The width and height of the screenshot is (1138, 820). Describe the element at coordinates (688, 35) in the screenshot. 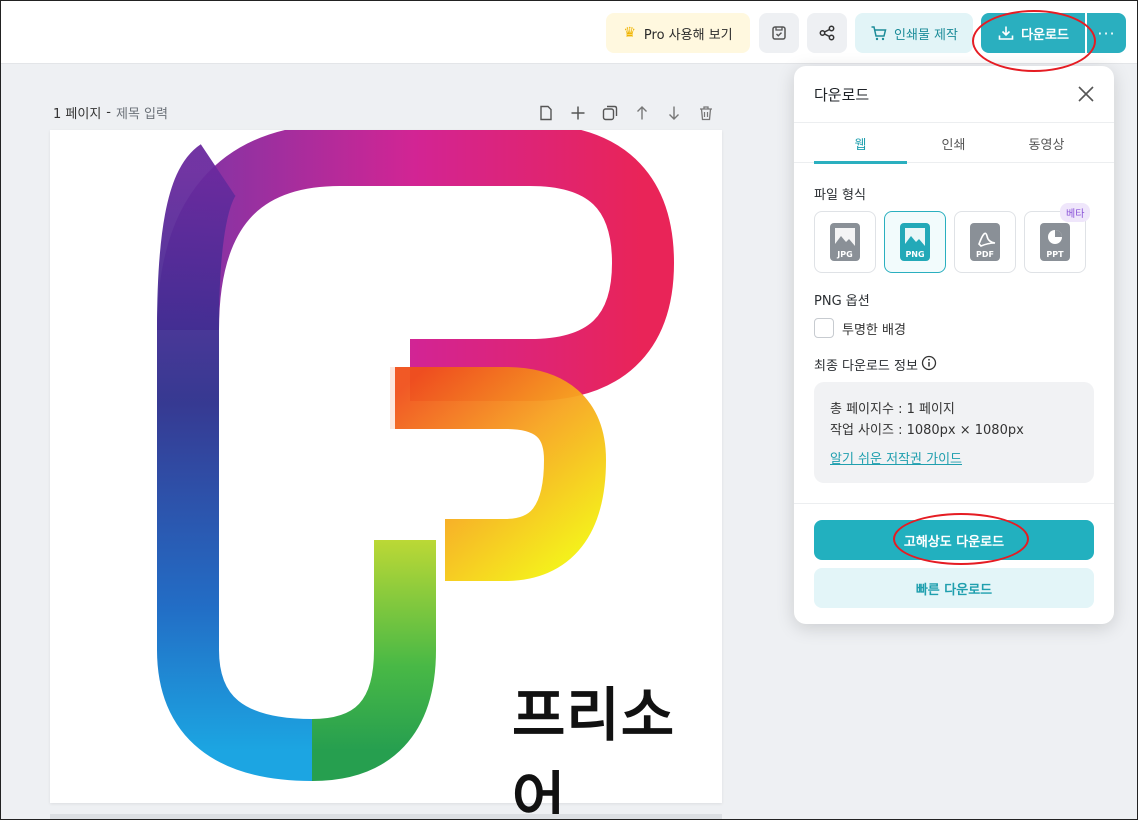

I see `pro-trial-label: Pro 사용해 보기` at that location.